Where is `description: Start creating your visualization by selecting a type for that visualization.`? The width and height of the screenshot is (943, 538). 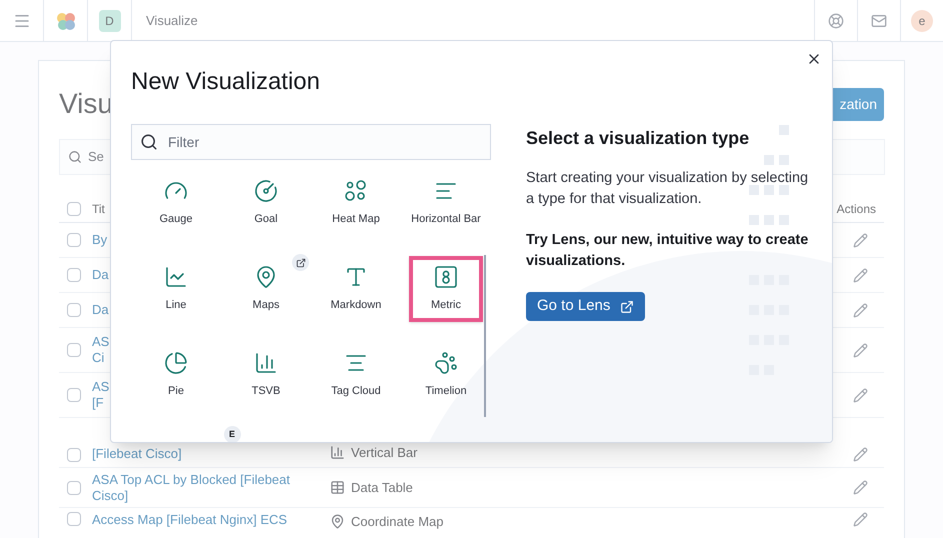
description: Start creating your visualization by selecting a type for that visualization. is located at coordinates (668, 189).